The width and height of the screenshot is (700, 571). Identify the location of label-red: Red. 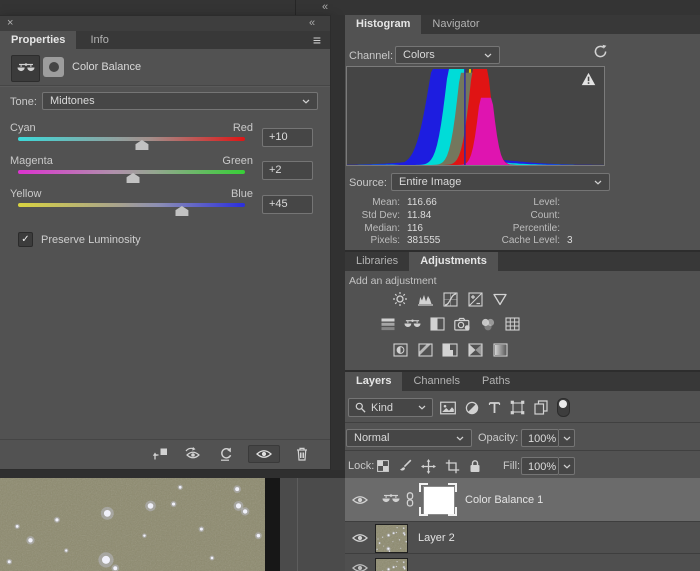
(242, 128).